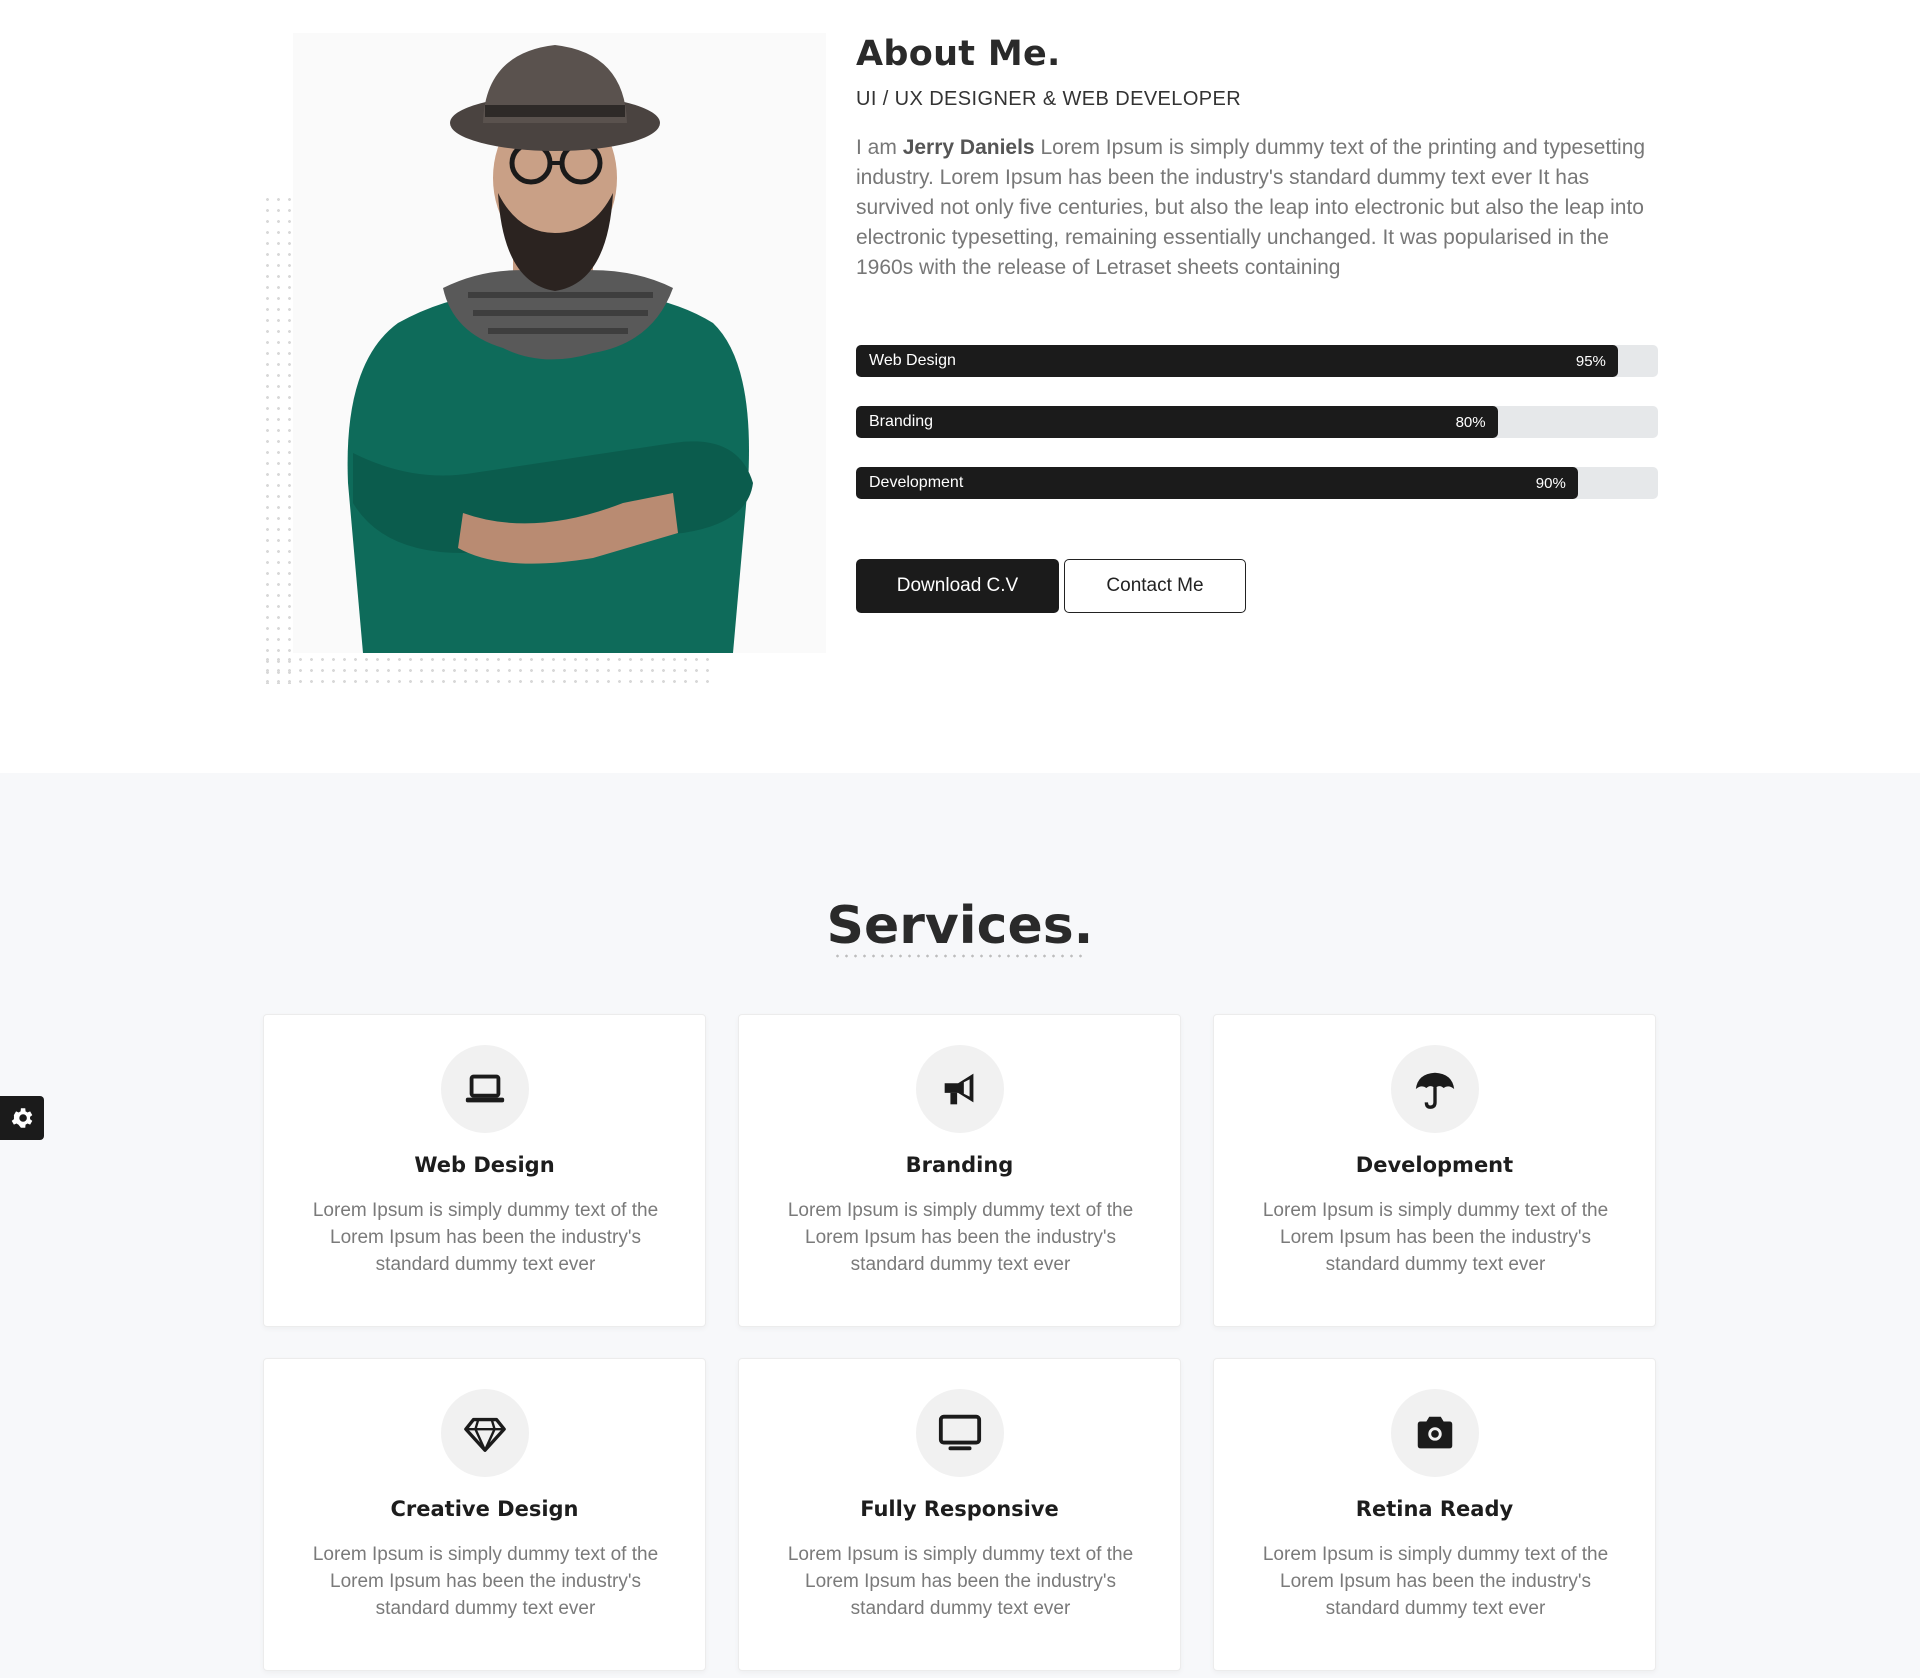  I want to click on service-title: Branding, so click(959, 1165).